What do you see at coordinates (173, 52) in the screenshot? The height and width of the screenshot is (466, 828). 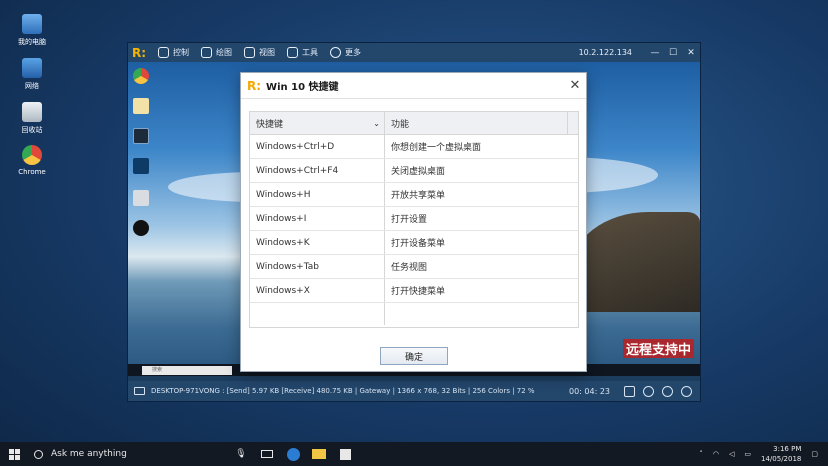 I see `toolbar-control-button: 控制` at bounding box center [173, 52].